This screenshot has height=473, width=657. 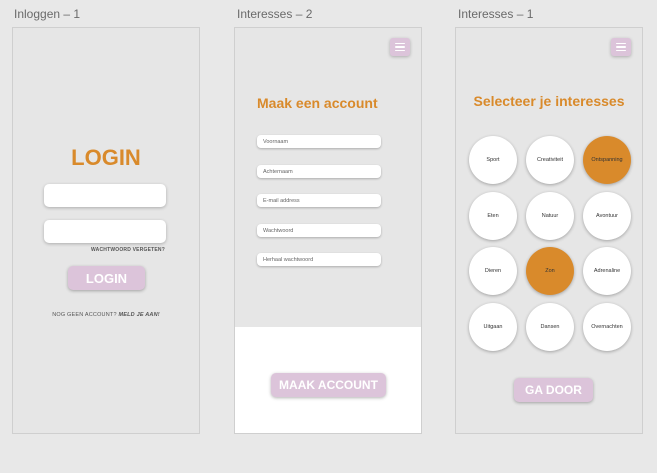 I want to click on interest-option: Dieren, so click(x=493, y=271).